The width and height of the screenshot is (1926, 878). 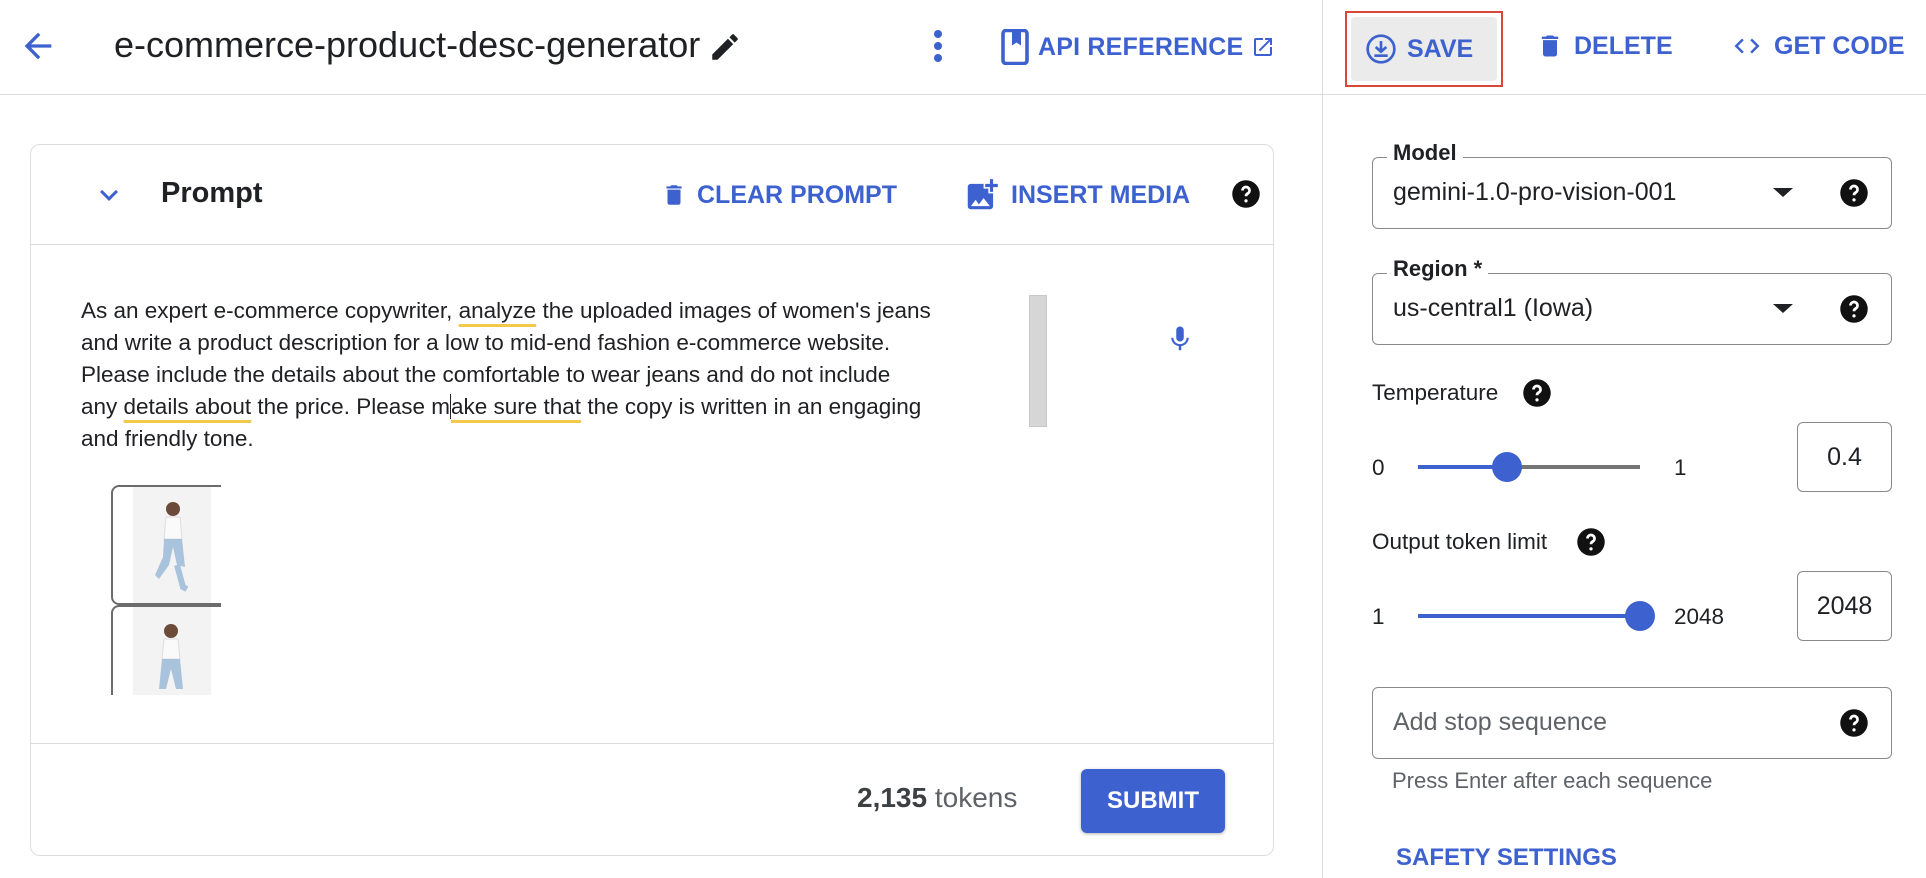 I want to click on temperature-max: 1, so click(x=1680, y=467).